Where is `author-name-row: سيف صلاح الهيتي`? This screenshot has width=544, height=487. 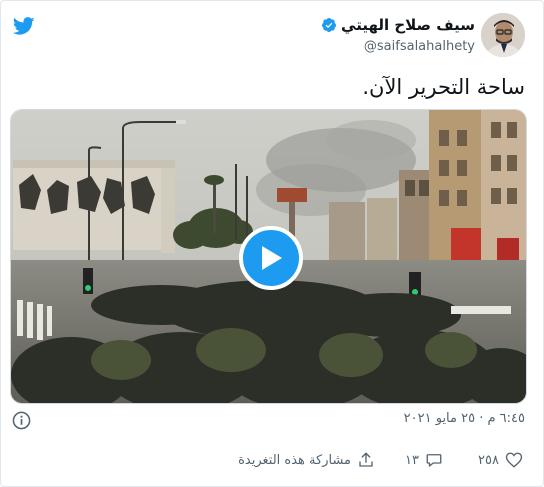
author-name-row: سيف صلاح الهيتي is located at coordinates (398, 25).